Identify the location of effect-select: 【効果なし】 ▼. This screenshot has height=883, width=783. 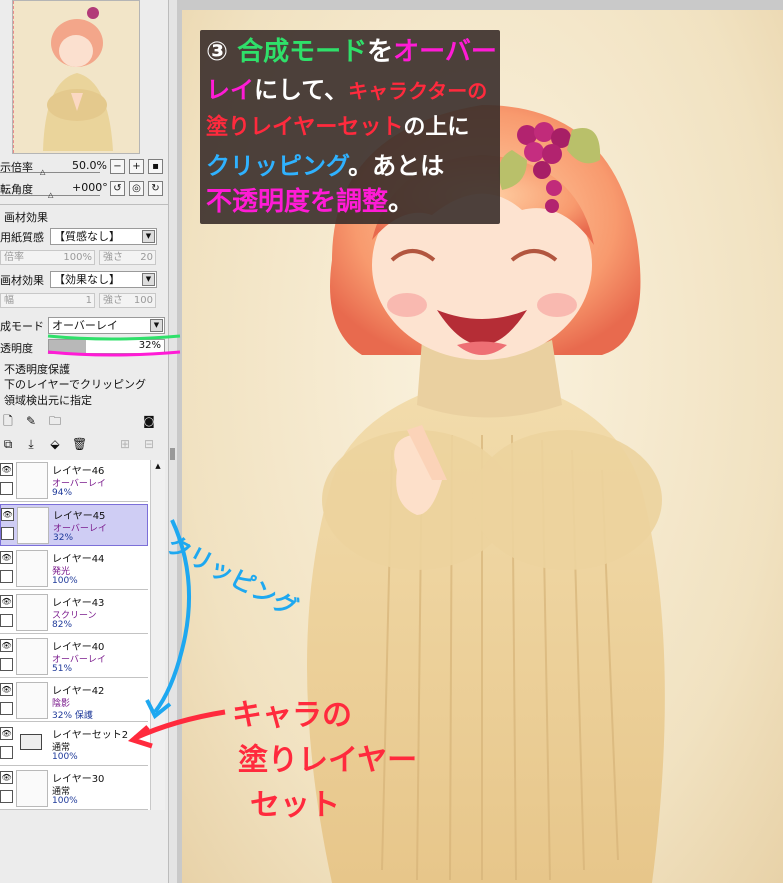
(103, 279).